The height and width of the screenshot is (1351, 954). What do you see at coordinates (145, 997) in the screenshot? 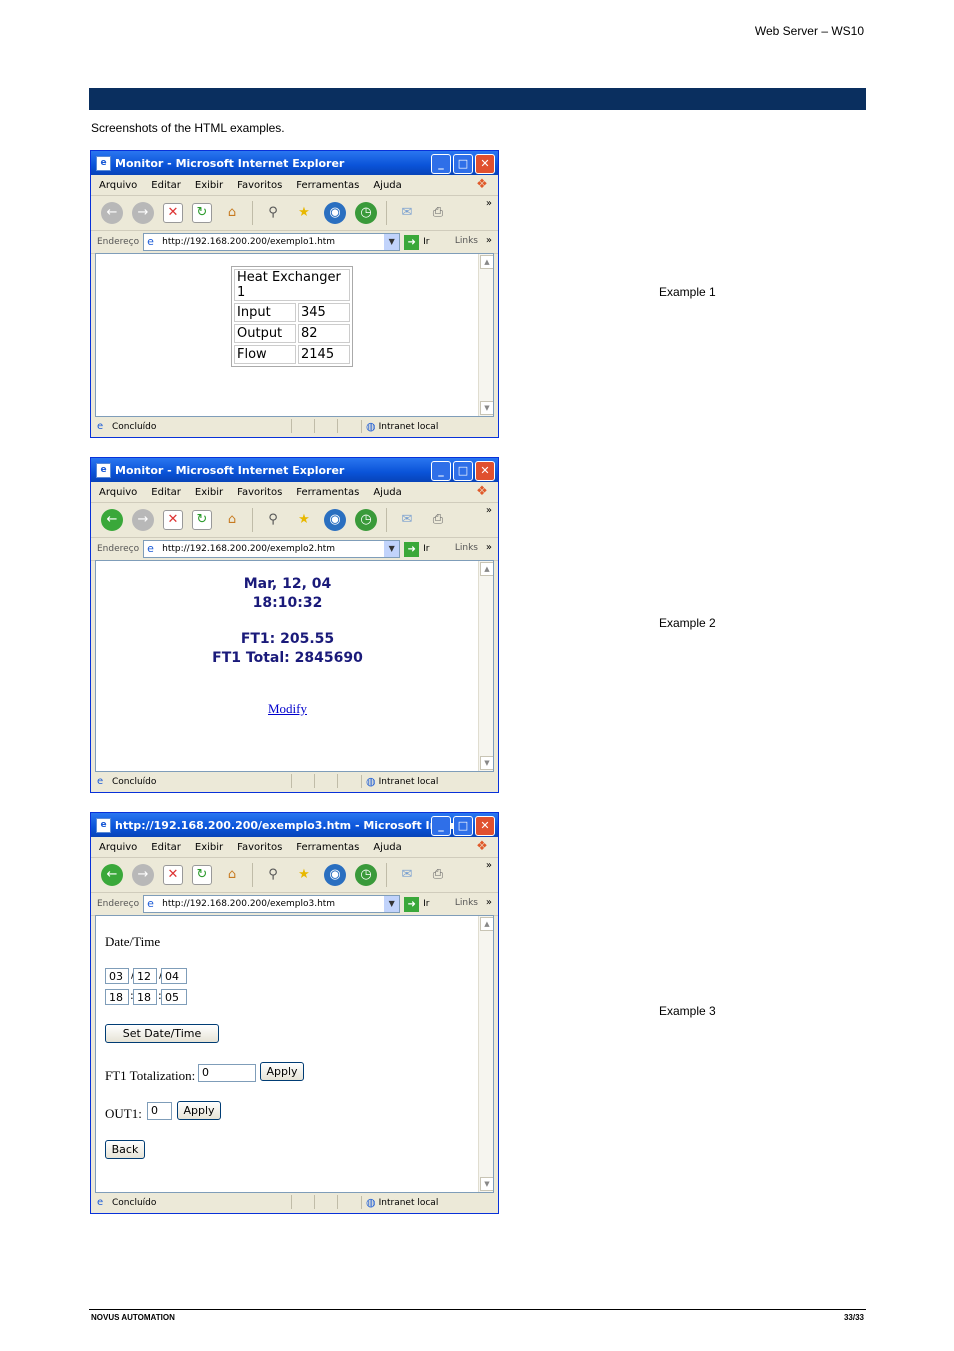
I see `minute-input: 18` at bounding box center [145, 997].